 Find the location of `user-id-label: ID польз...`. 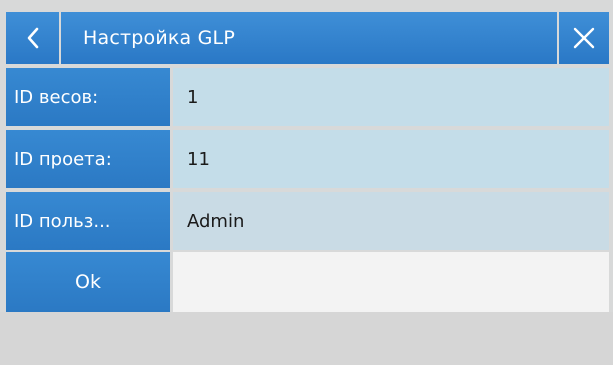

user-id-label: ID польз... is located at coordinates (88, 221).